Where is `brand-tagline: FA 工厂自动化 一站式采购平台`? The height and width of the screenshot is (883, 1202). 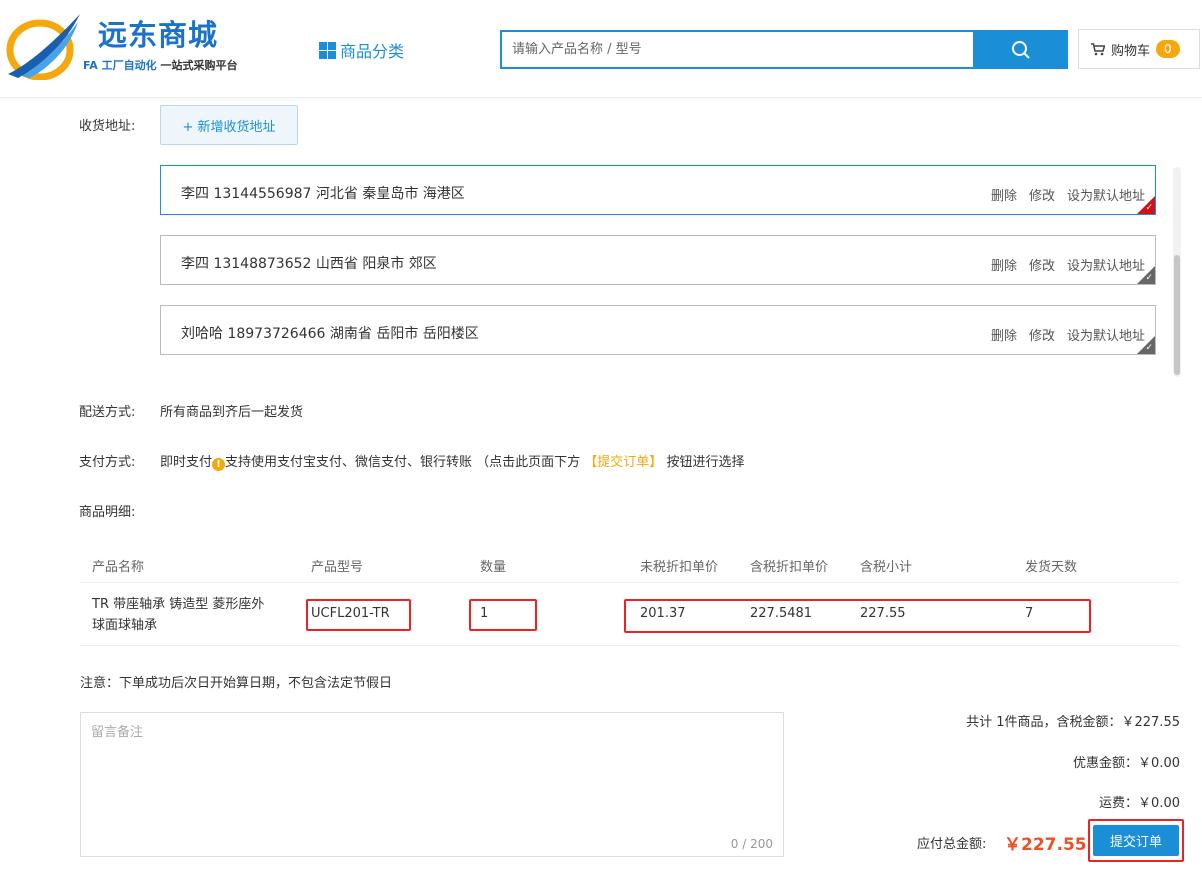
brand-tagline: FA 工厂自动化 一站式采购平台 is located at coordinates (160, 65).